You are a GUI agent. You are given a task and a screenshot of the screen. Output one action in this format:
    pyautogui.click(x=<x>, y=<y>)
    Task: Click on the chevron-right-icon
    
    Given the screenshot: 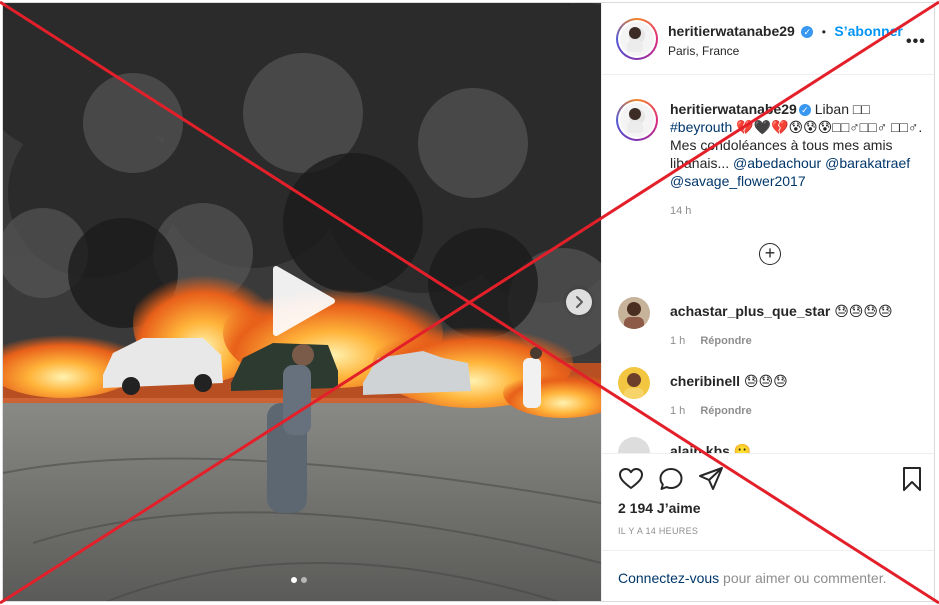 What is the action you would take?
    pyautogui.click(x=579, y=302)
    